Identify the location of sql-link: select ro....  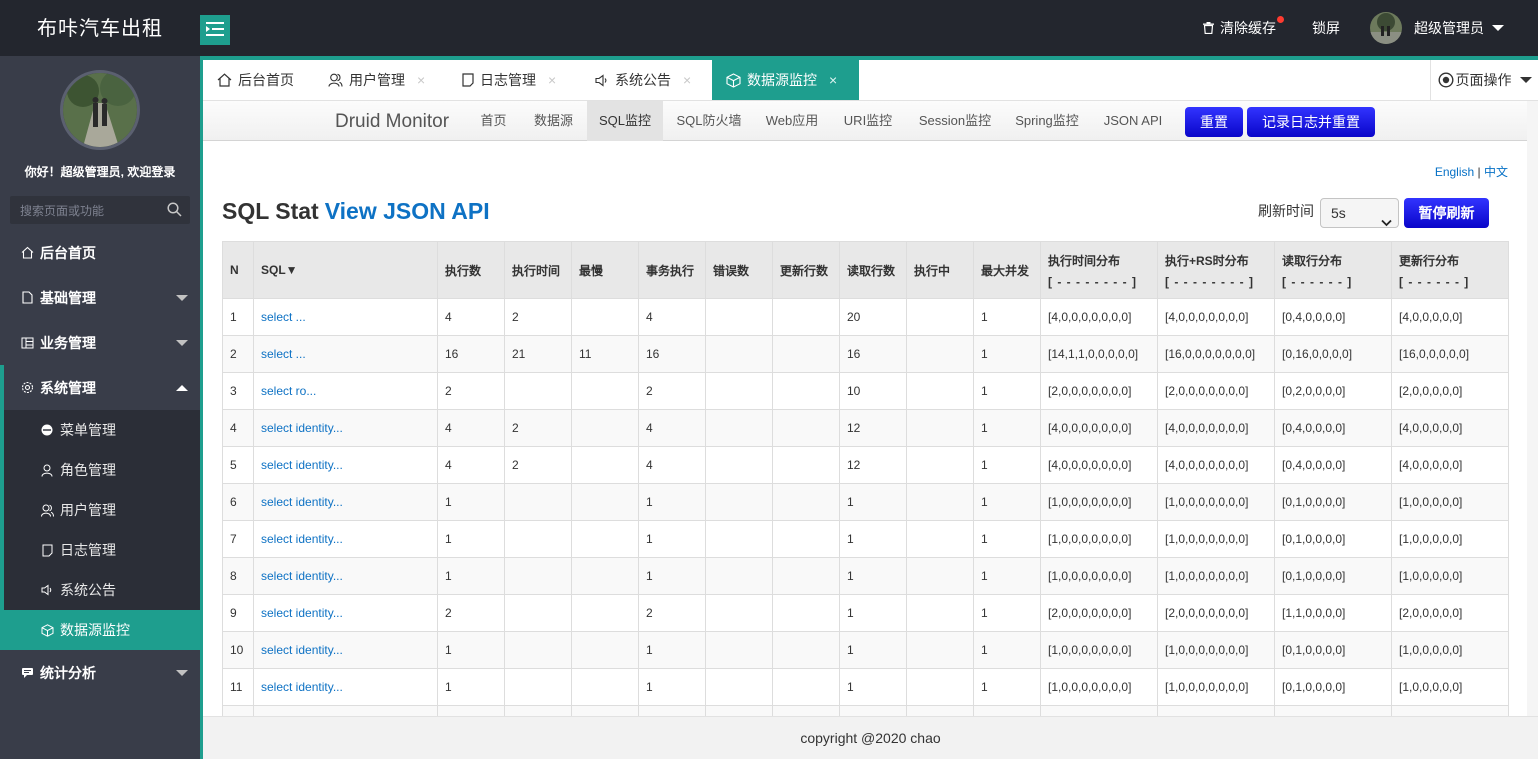
(288, 391).